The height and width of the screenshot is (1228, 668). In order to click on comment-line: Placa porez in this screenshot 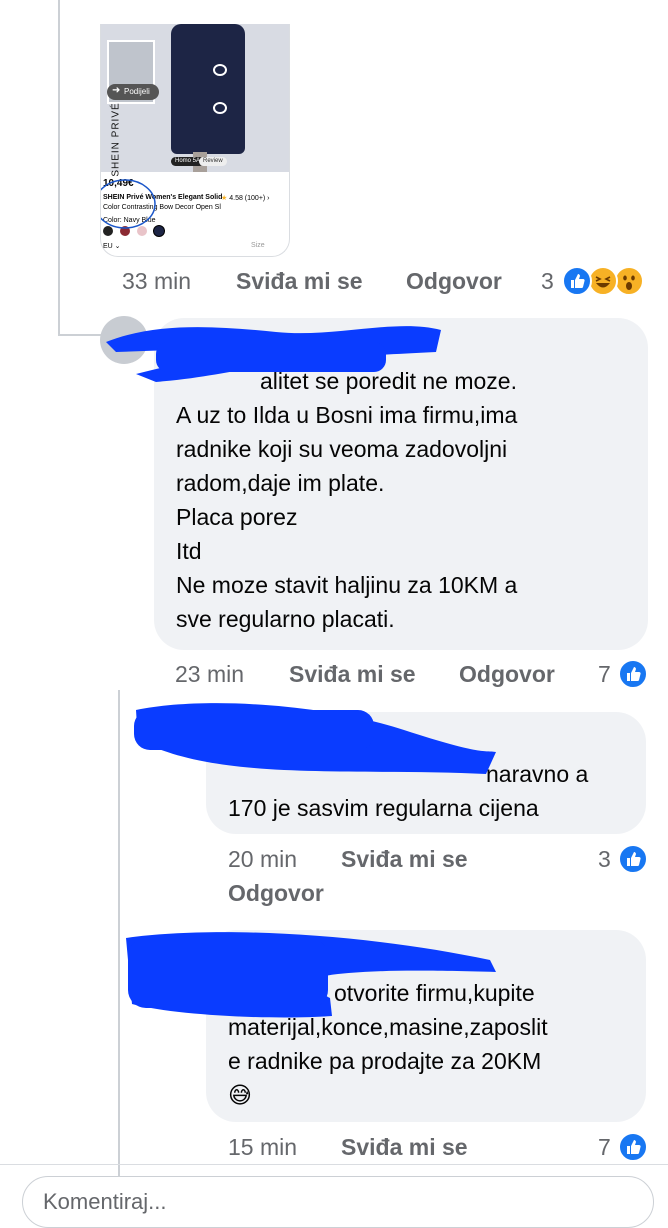, I will do `click(237, 517)`.